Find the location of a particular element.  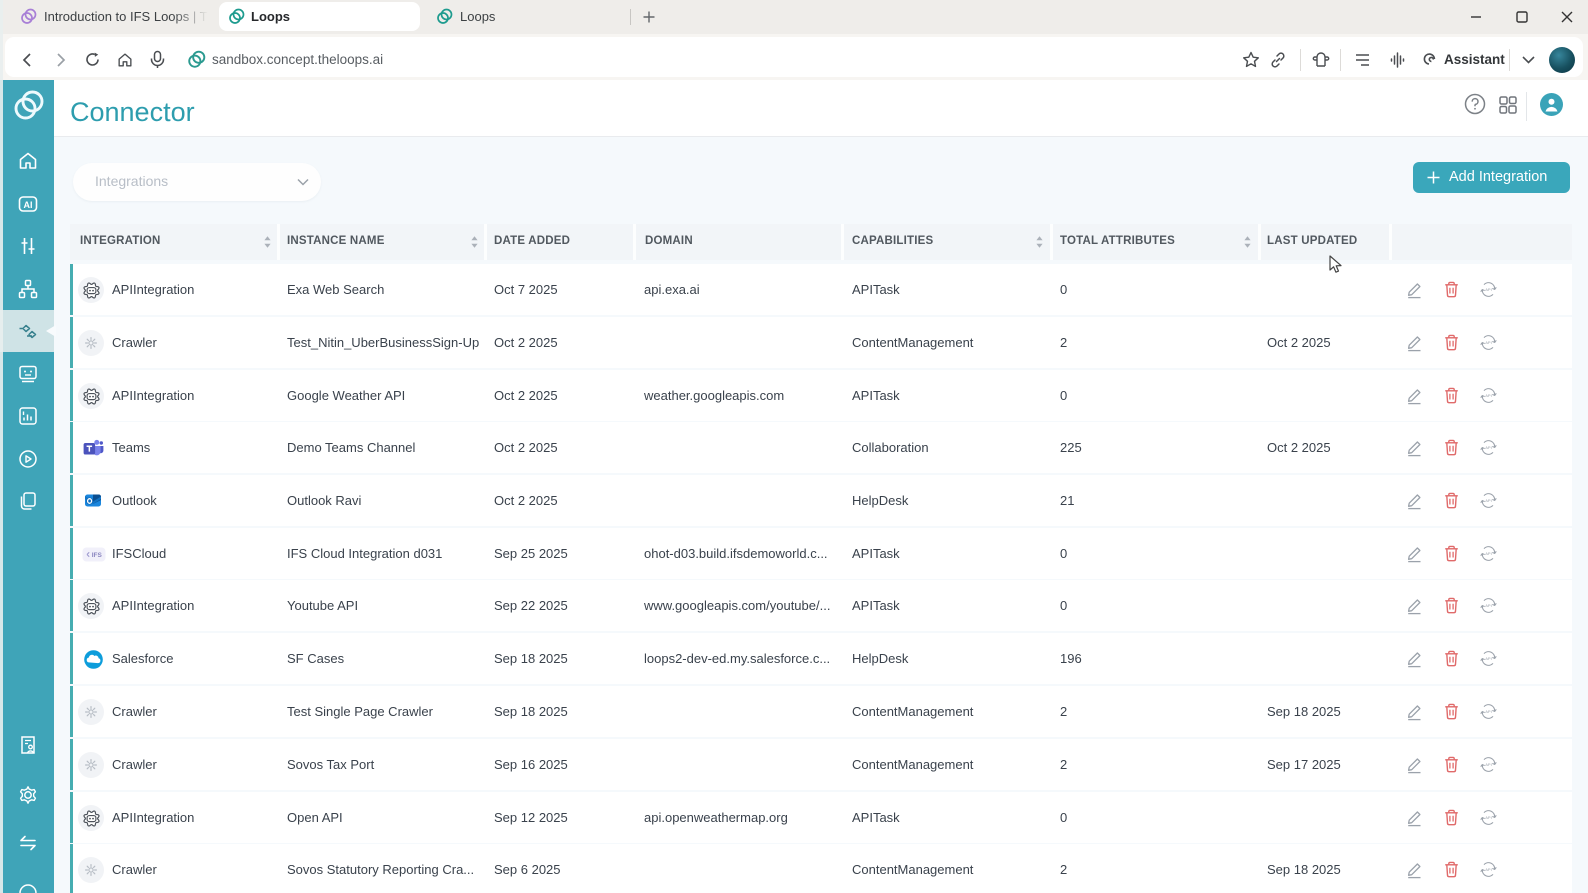

svg-text: IFS is located at coordinates (97, 555).